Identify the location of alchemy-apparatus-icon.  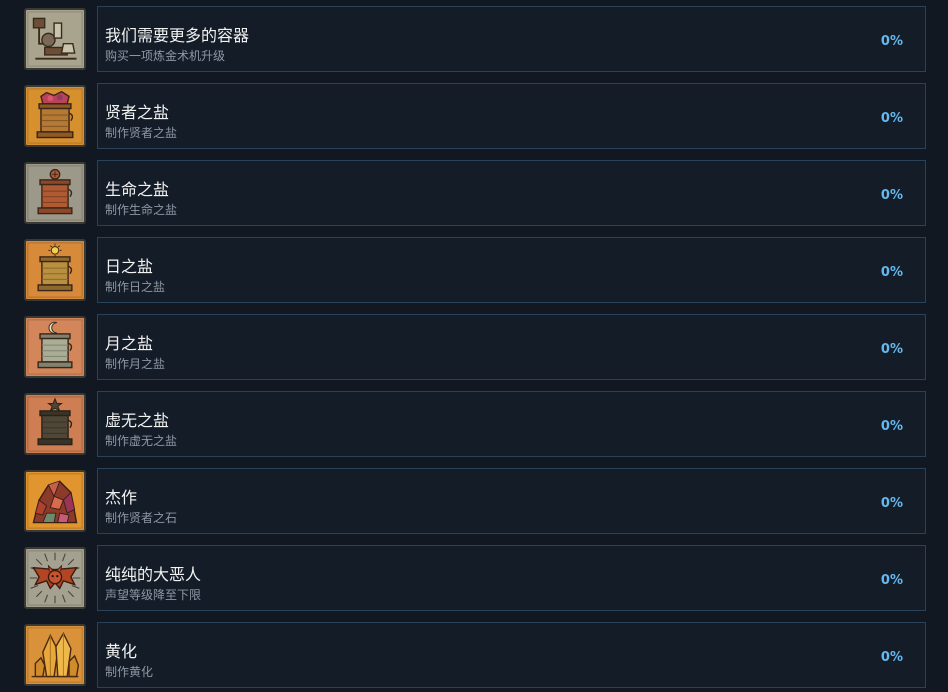
(55, 39).